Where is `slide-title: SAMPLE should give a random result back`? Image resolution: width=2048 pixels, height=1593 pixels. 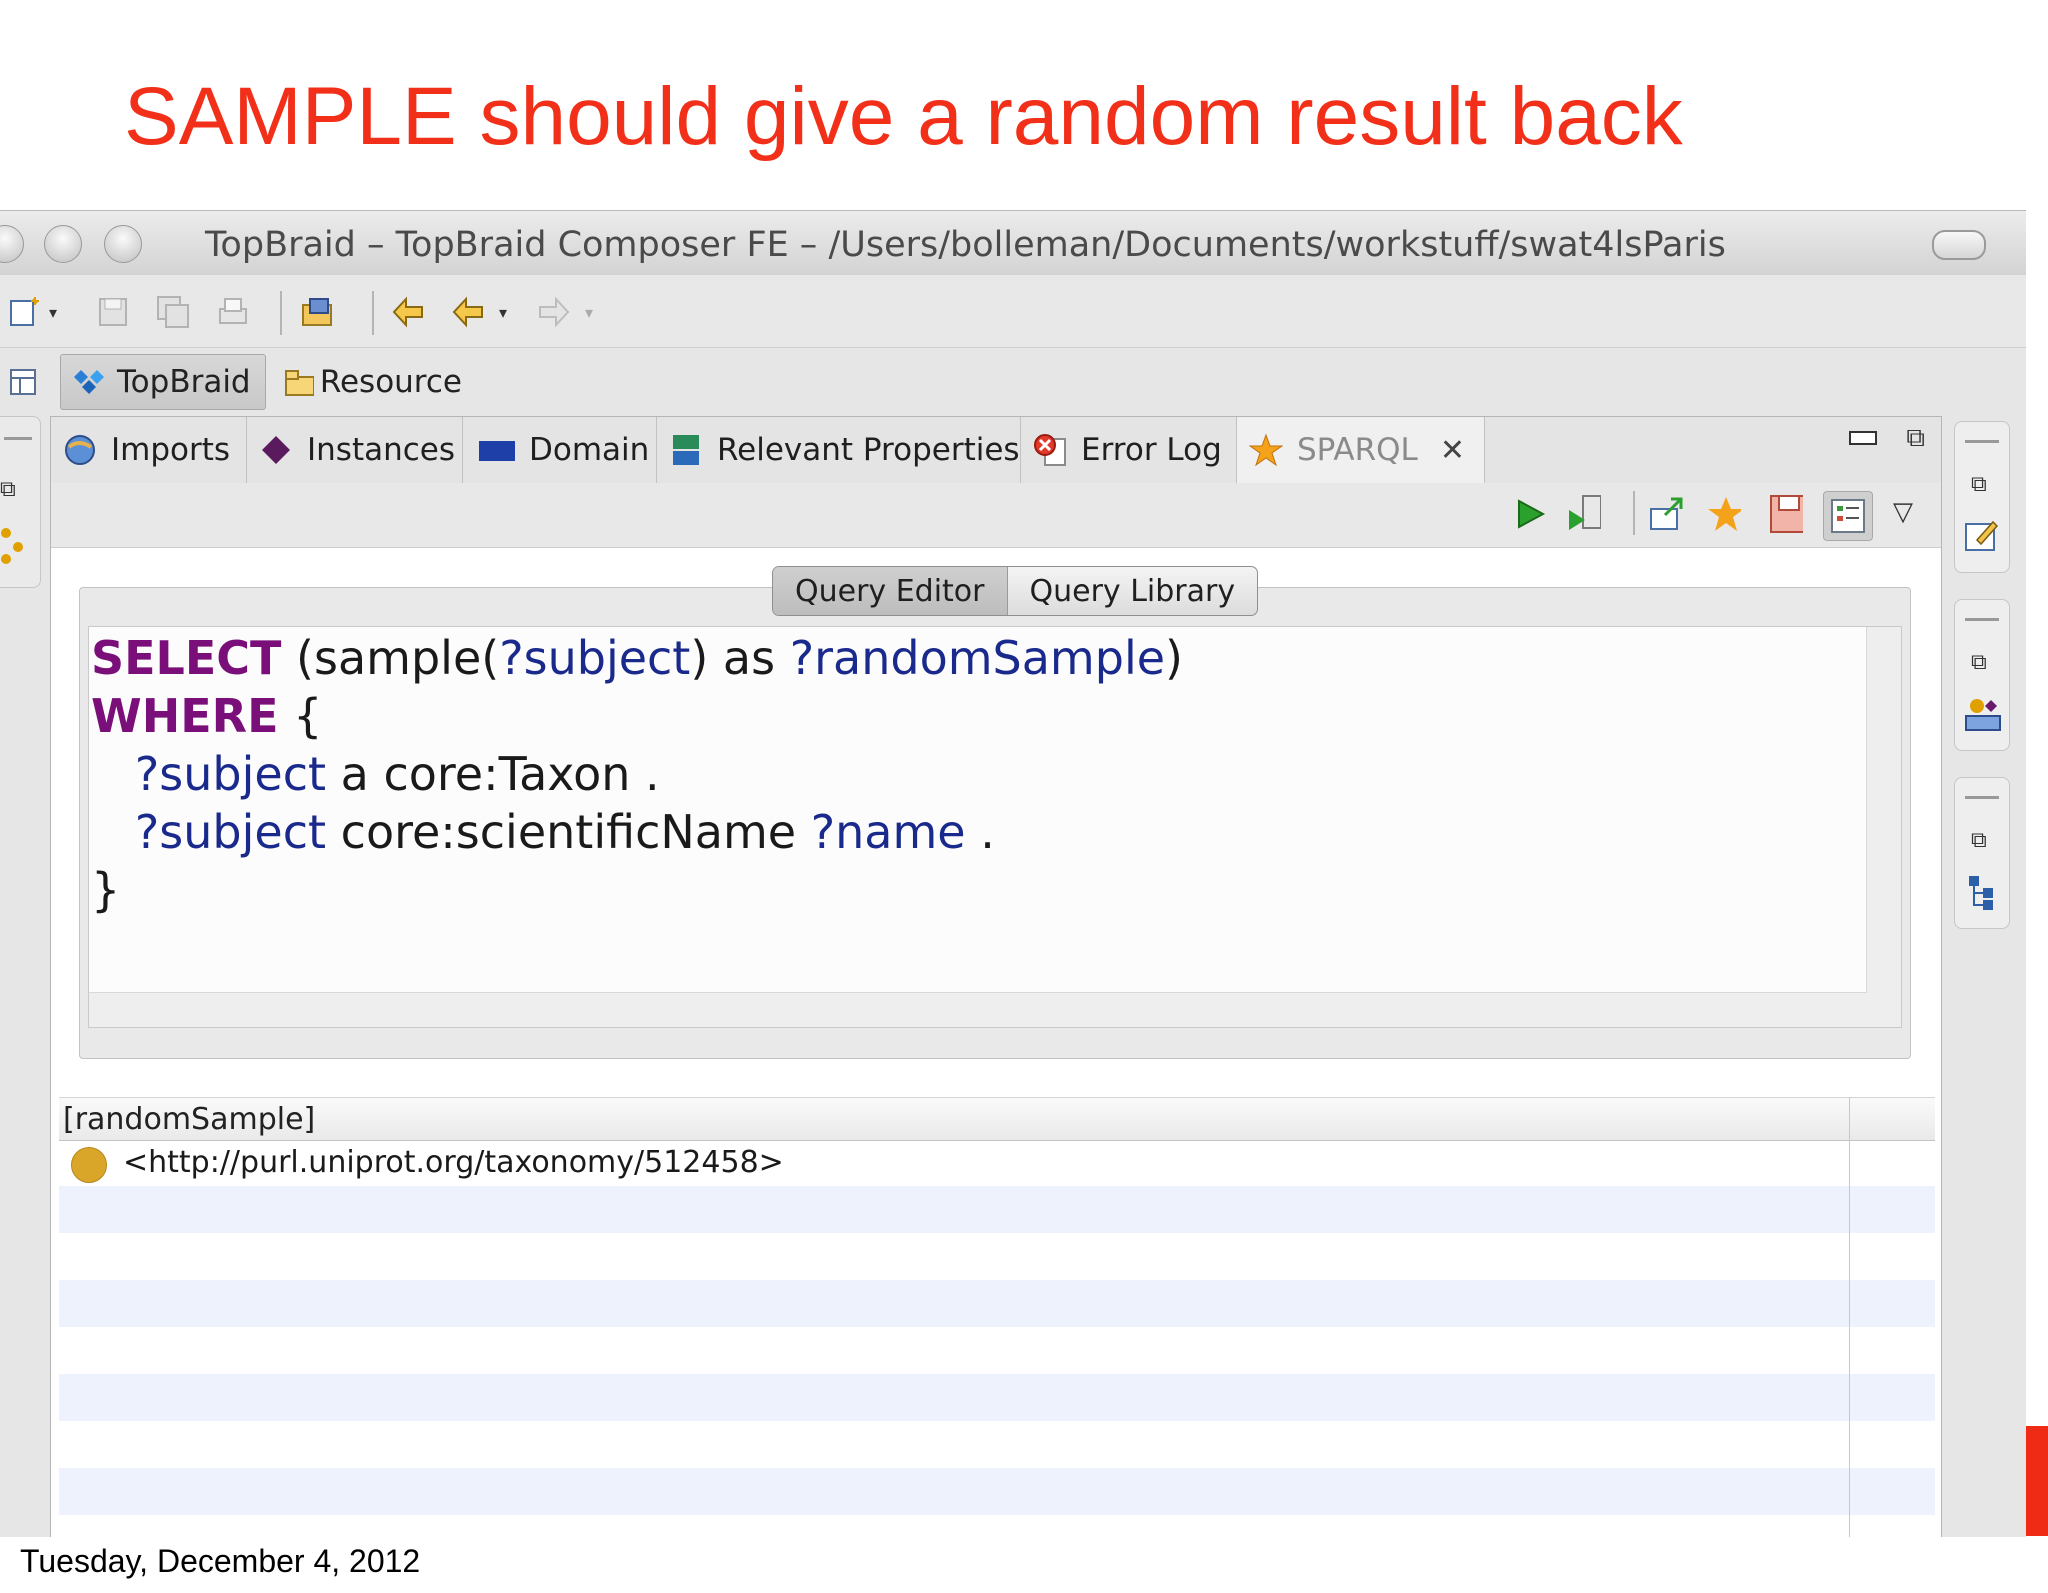 slide-title: SAMPLE should give a random result back is located at coordinates (903, 116).